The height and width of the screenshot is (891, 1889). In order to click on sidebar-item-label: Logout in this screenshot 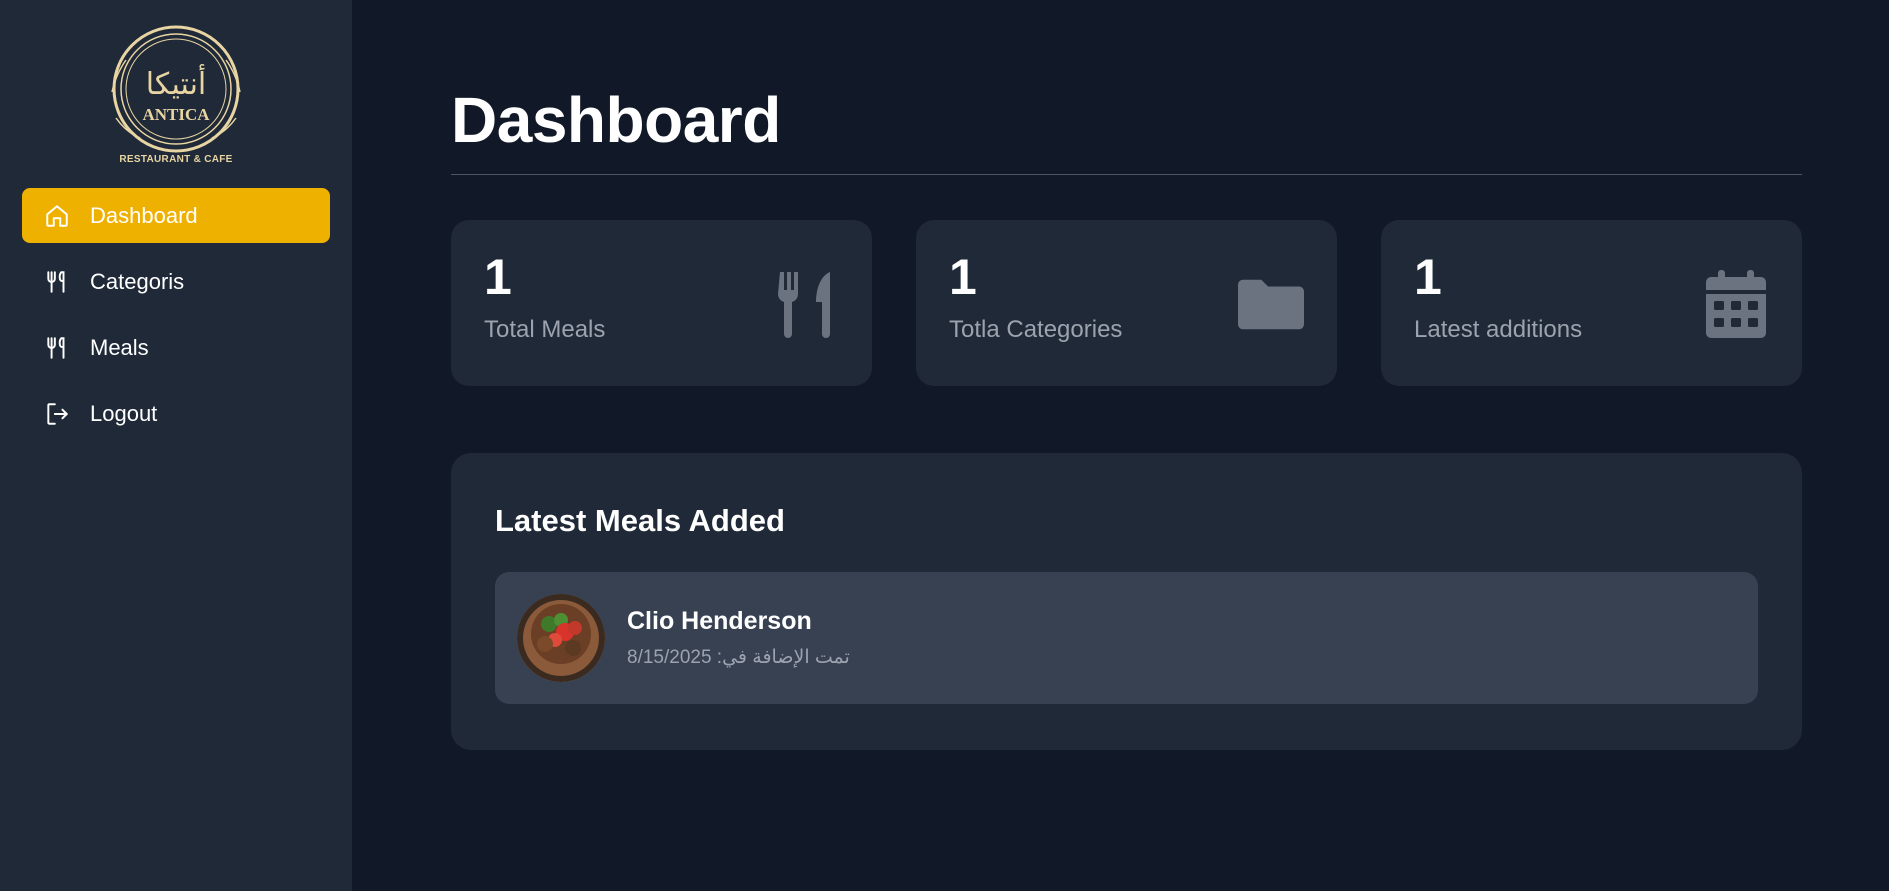, I will do `click(124, 413)`.